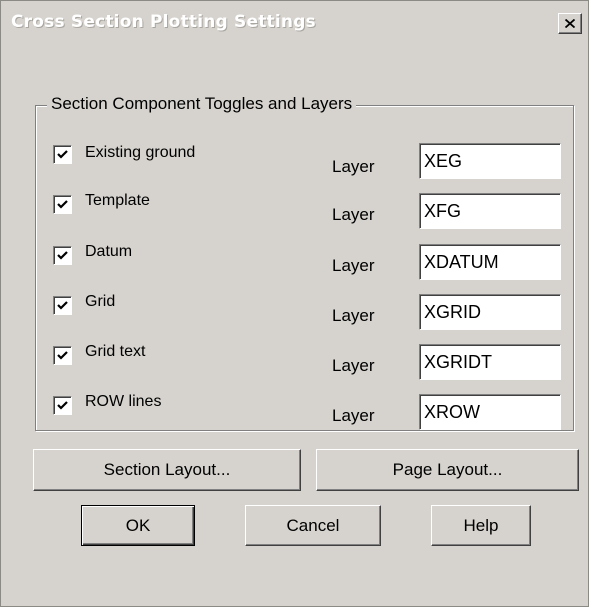 This screenshot has height=607, width=589. What do you see at coordinates (123, 401) in the screenshot?
I see `row-lines-label: ROW lines` at bounding box center [123, 401].